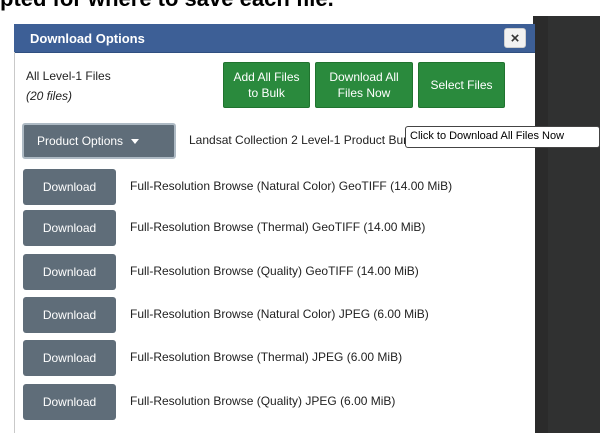 The width and height of the screenshot is (600, 433). I want to click on download-all-now-line2: Files Now, so click(364, 93).